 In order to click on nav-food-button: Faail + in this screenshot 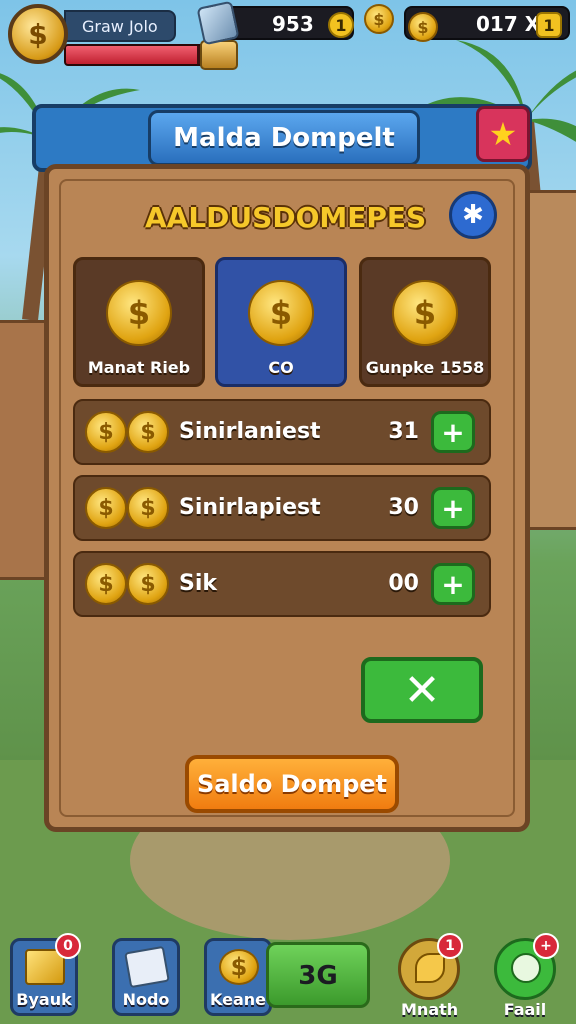, I will do `click(526, 976)`.